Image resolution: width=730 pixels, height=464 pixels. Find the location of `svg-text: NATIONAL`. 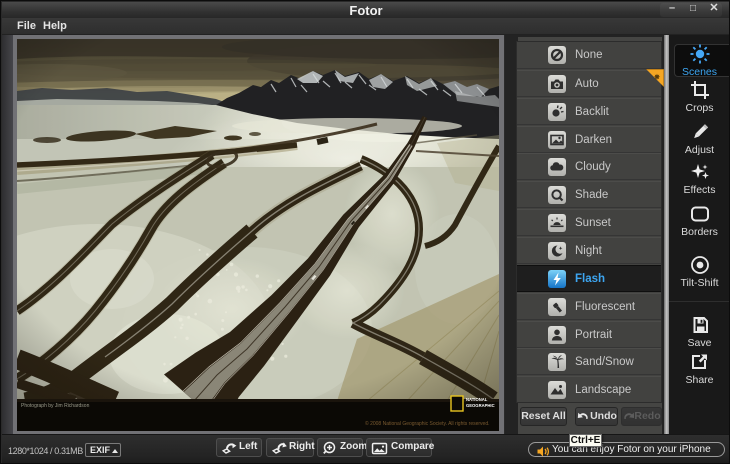

svg-text: NATIONAL is located at coordinates (477, 399).